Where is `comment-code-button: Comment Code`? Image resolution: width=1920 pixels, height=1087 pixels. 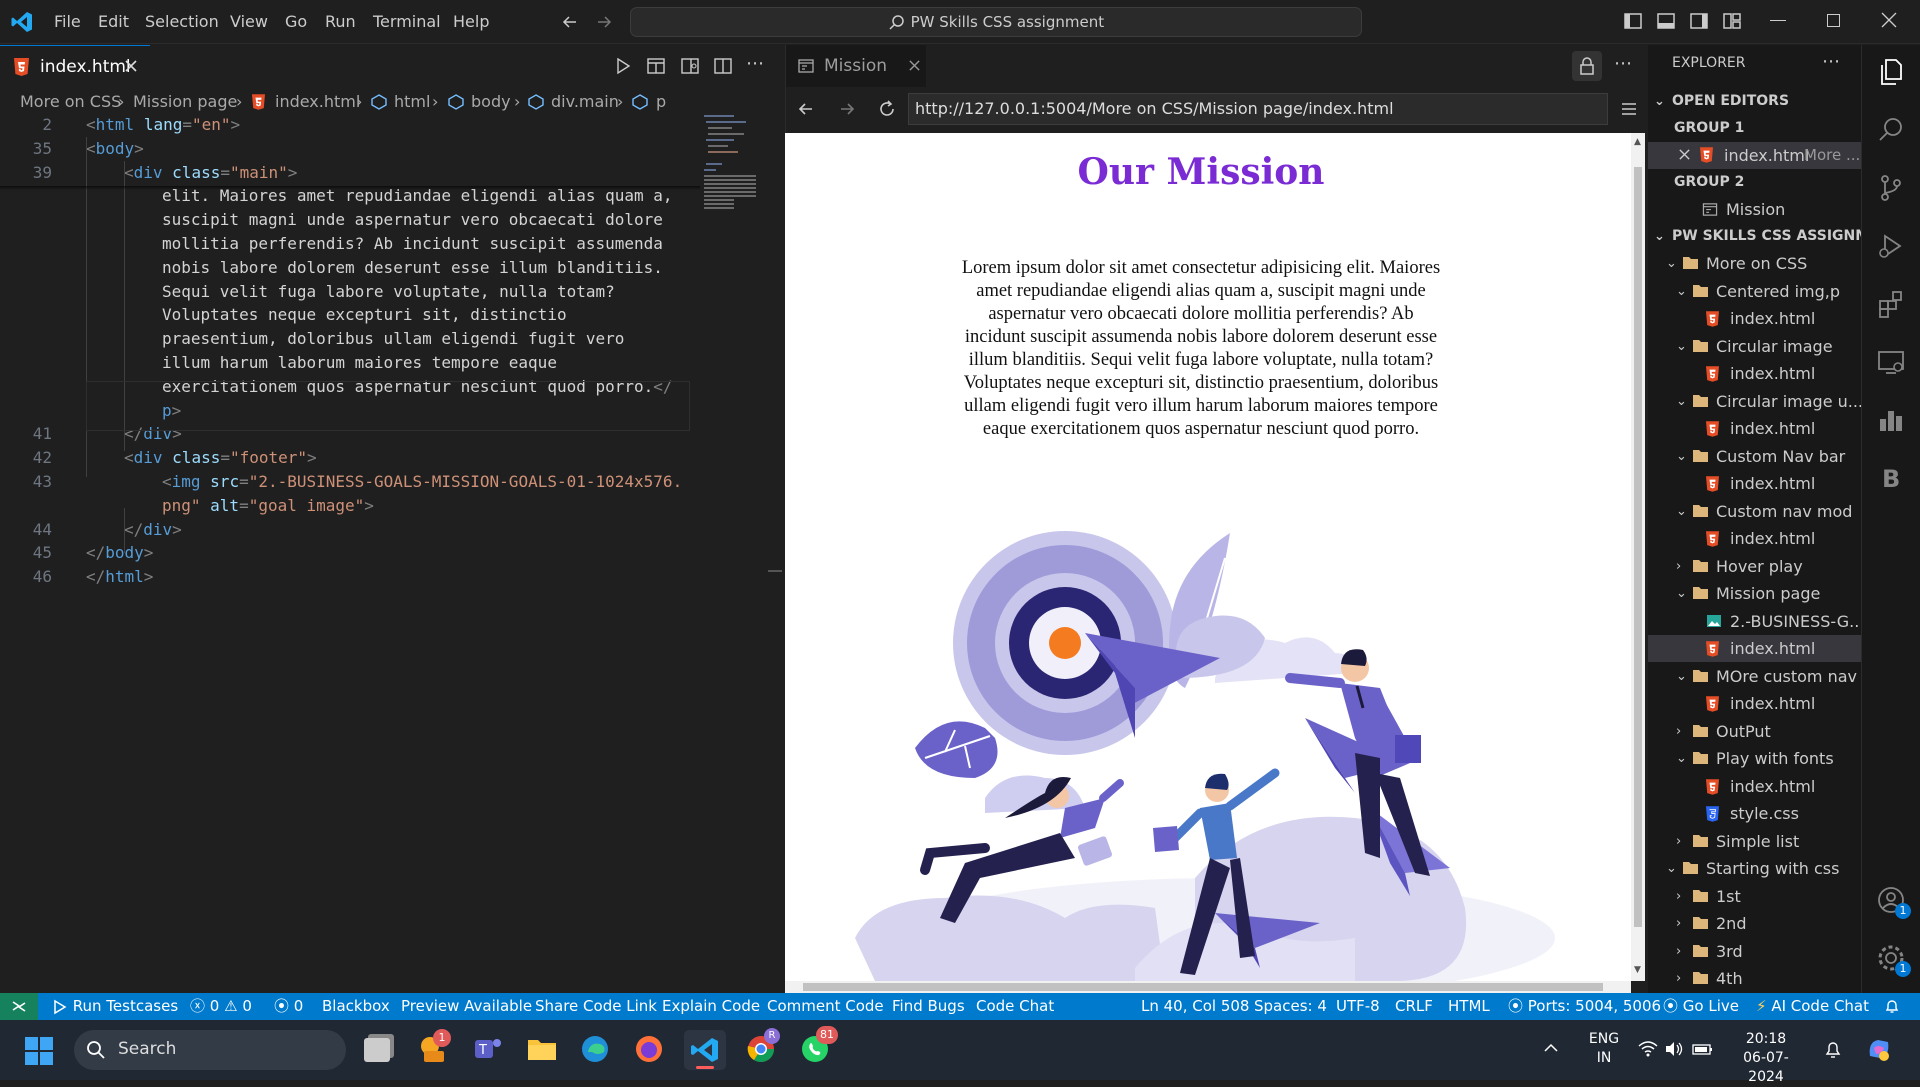 comment-code-button: Comment Code is located at coordinates (825, 1006).